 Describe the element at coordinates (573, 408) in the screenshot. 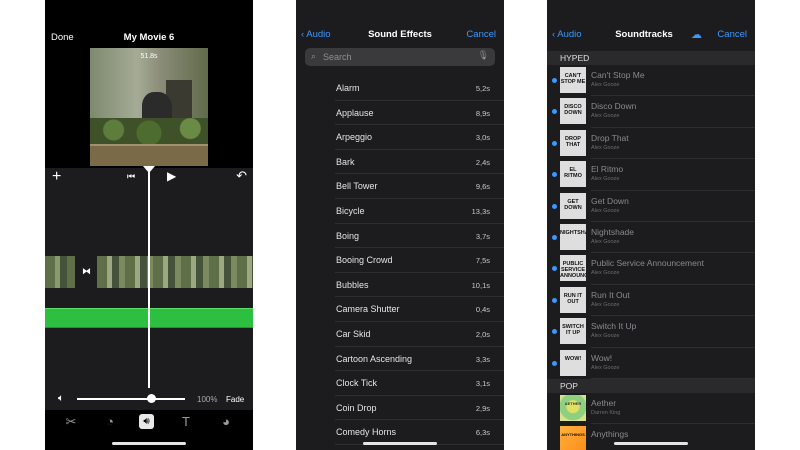

I see `album-art: AETHER` at that location.